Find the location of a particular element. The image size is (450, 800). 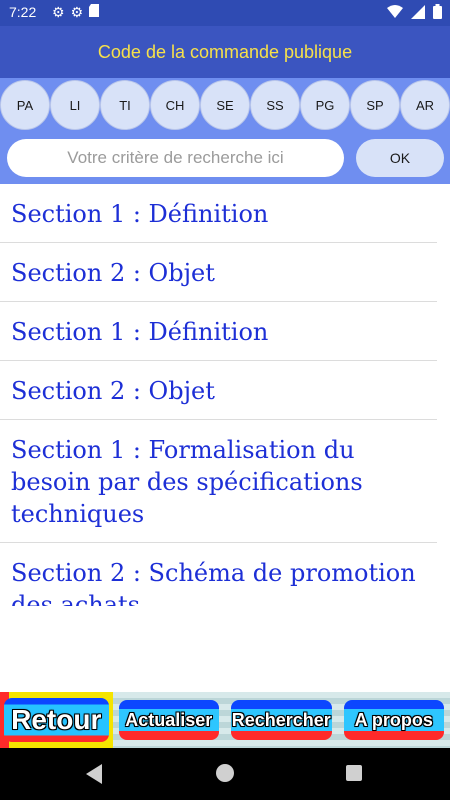

app-bar: Code de la commande publique is located at coordinates (225, 52).